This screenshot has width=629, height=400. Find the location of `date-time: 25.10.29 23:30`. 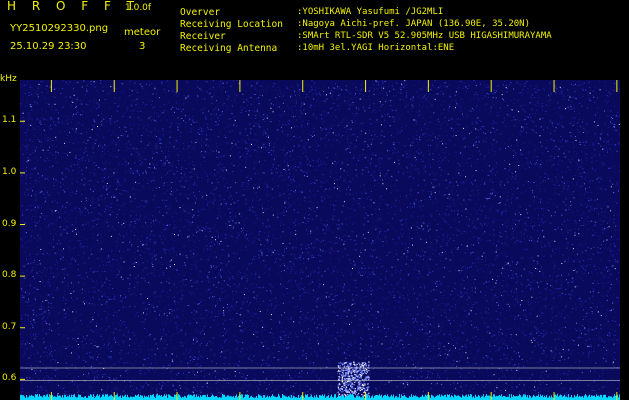

date-time: 25.10.29 23:30 is located at coordinates (48, 46).